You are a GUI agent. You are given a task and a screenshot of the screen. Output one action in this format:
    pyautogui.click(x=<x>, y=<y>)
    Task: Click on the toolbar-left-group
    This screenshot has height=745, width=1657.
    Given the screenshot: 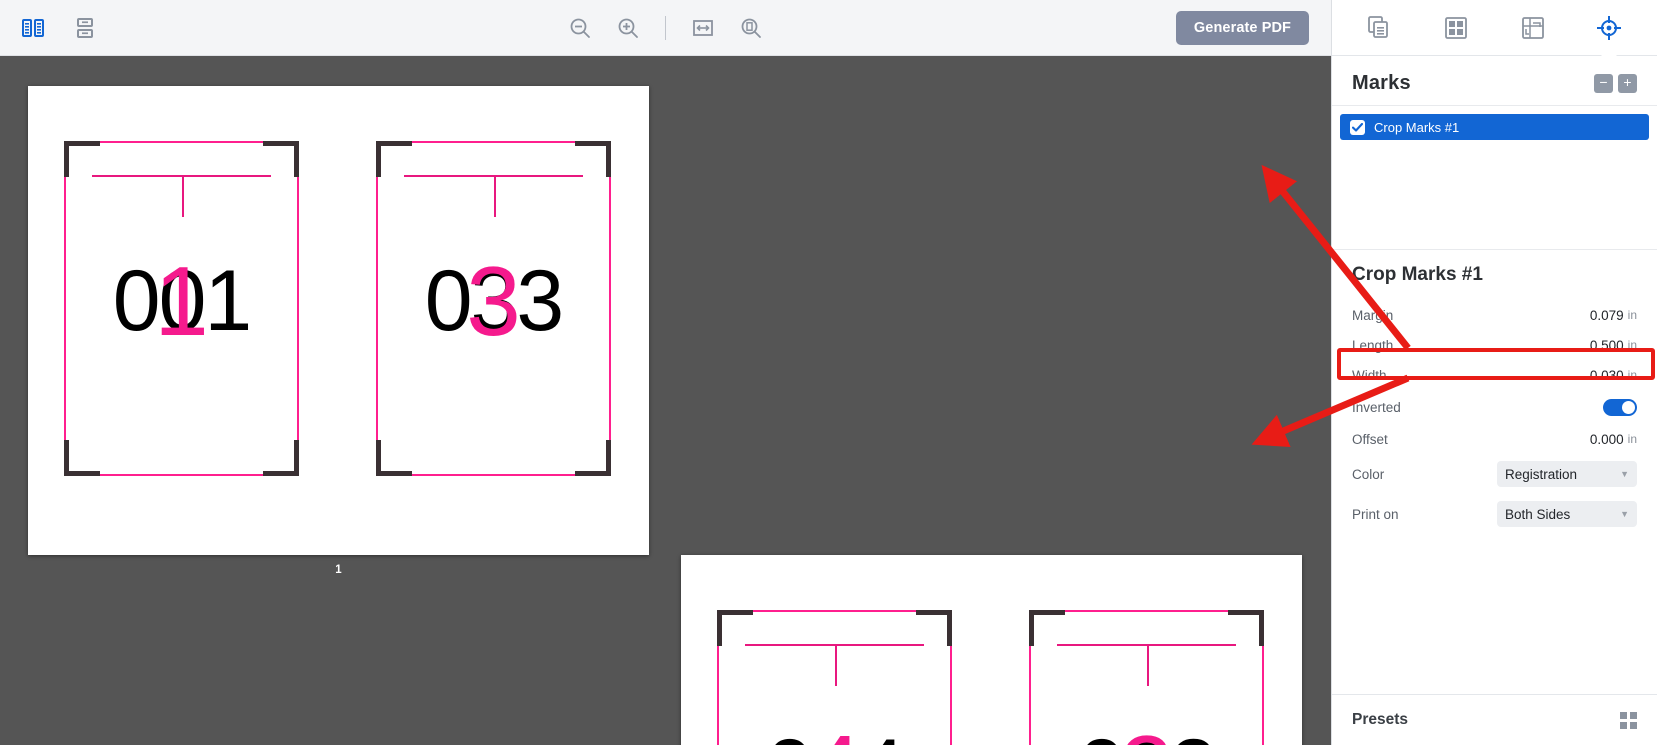 What is the action you would take?
    pyautogui.click(x=50, y=28)
    